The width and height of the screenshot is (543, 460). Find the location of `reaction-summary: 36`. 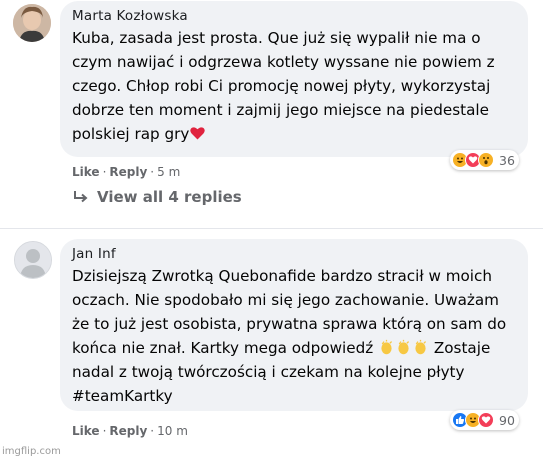

reaction-summary: 36 is located at coordinates (484, 160).